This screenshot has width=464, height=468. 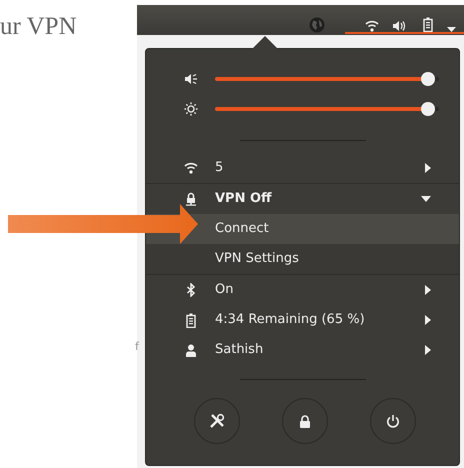 I want to click on menu-item: Sathish, so click(x=302, y=350).